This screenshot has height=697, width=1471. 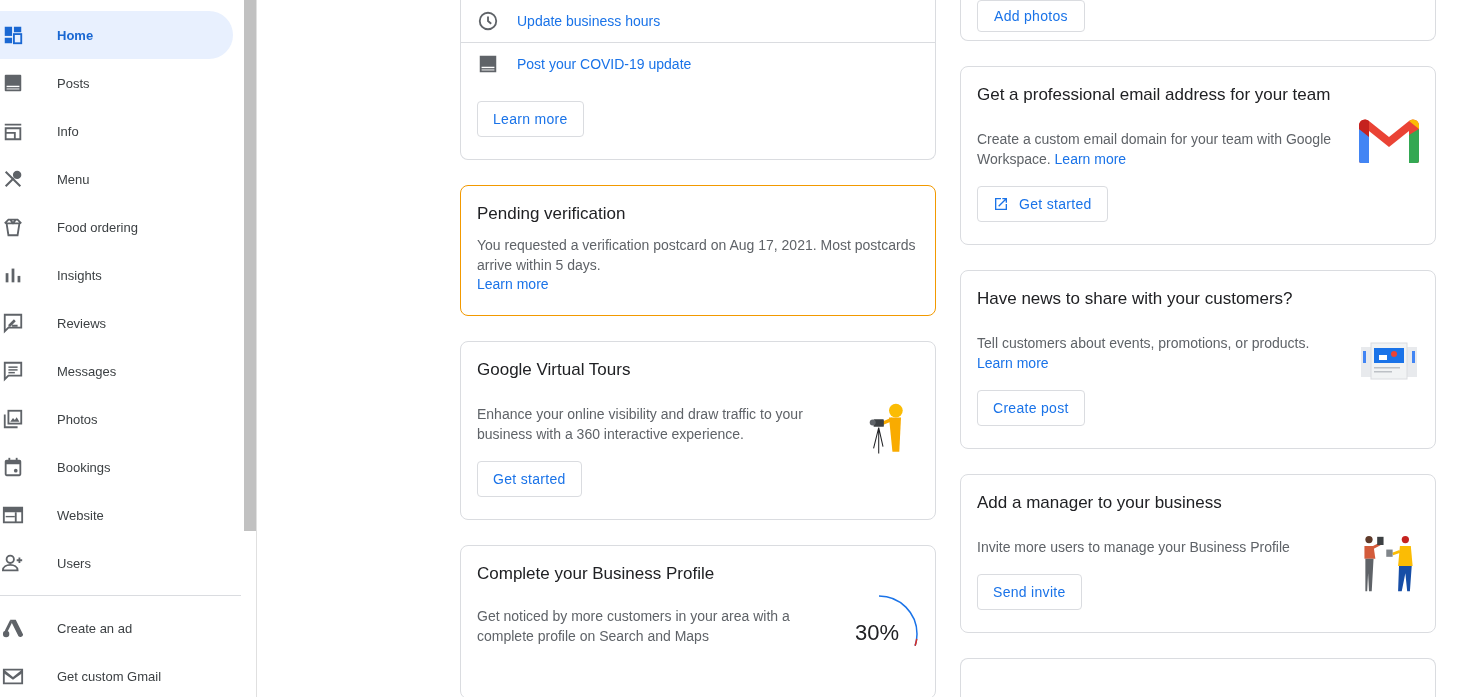 What do you see at coordinates (596, 574) in the screenshot?
I see `card-title: Complete your Business Profile` at bounding box center [596, 574].